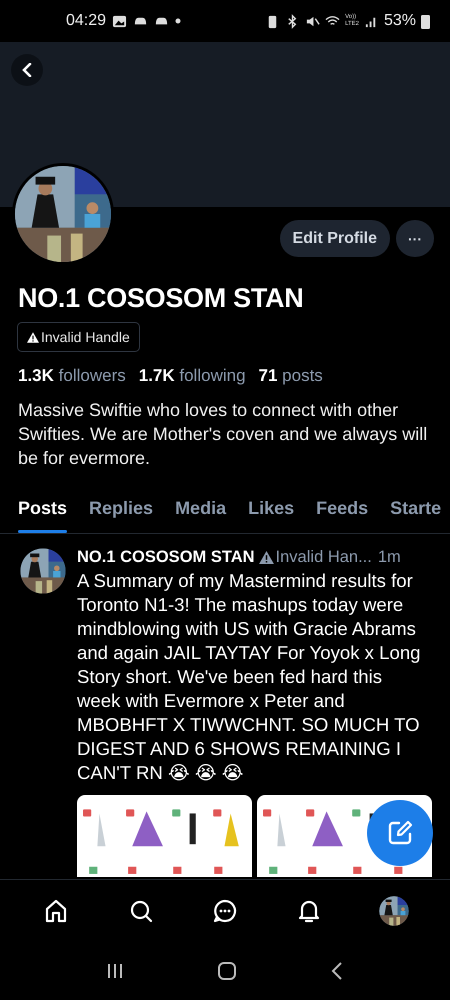 The width and height of the screenshot is (450, 1000). I want to click on post-time: 1m, so click(389, 557).